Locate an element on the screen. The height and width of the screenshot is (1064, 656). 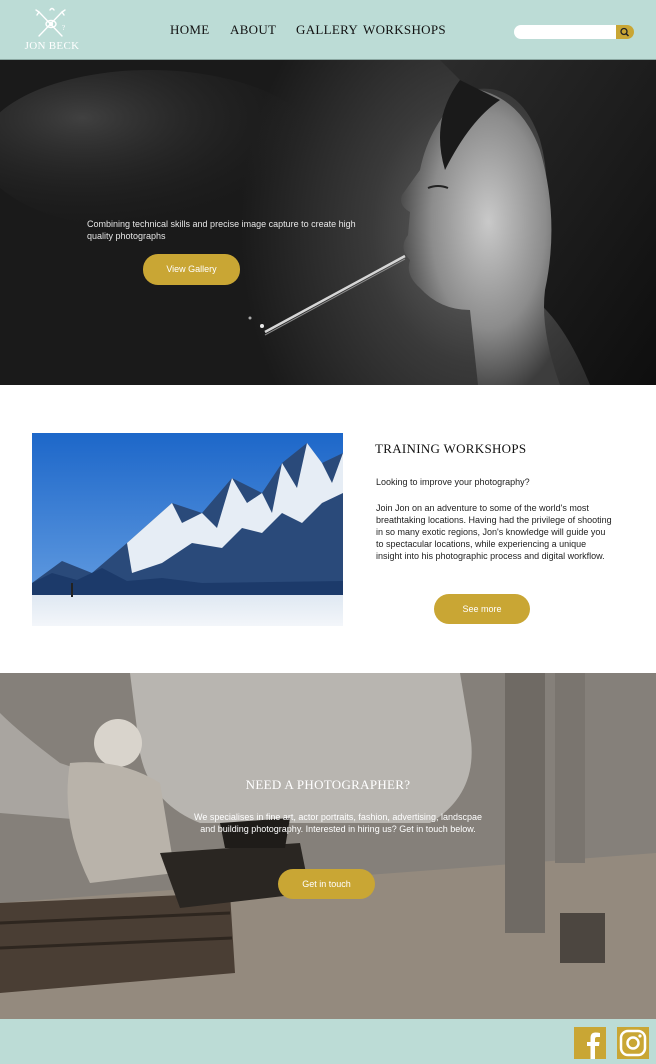
search-box is located at coordinates (574, 32).